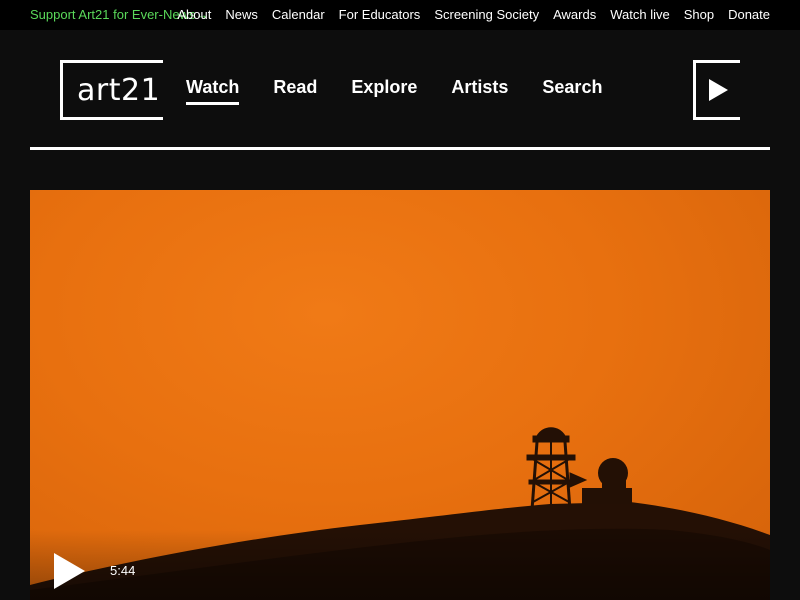 Image resolution: width=800 pixels, height=600 pixels. What do you see at coordinates (295, 91) in the screenshot?
I see `nav-read: Read` at bounding box center [295, 91].